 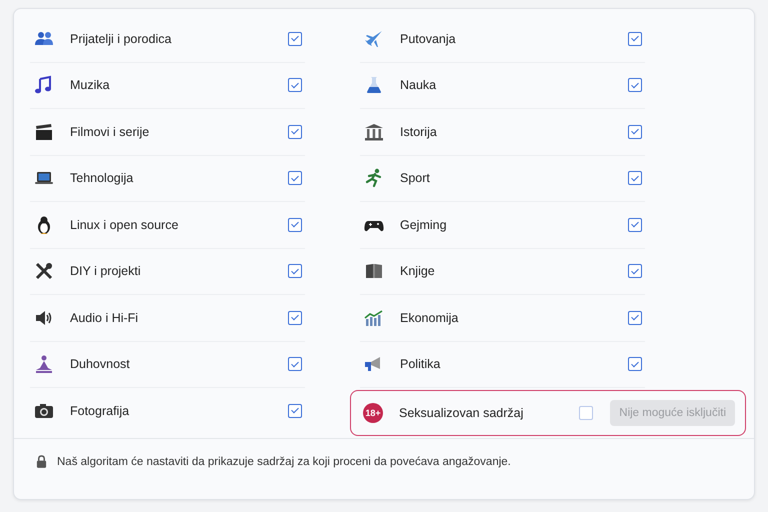 What do you see at coordinates (374, 85) in the screenshot?
I see `flask-icon` at bounding box center [374, 85].